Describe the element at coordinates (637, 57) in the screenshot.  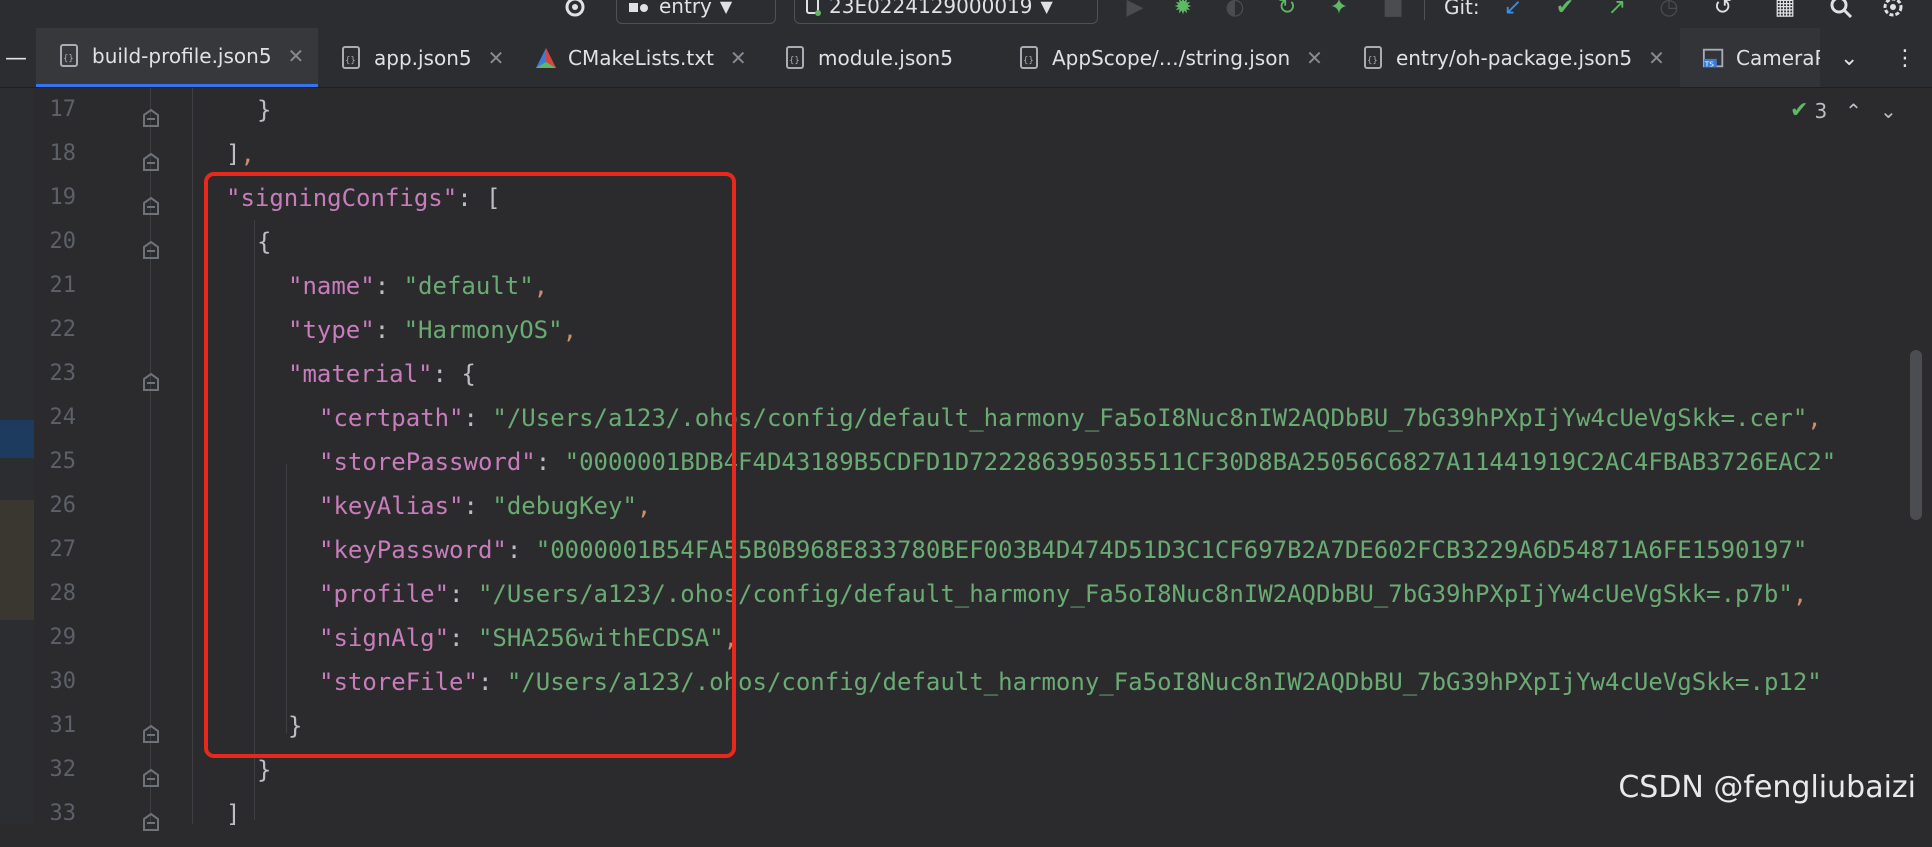
I see `tab-cmakelists: CMakeLists.txt ✕` at that location.